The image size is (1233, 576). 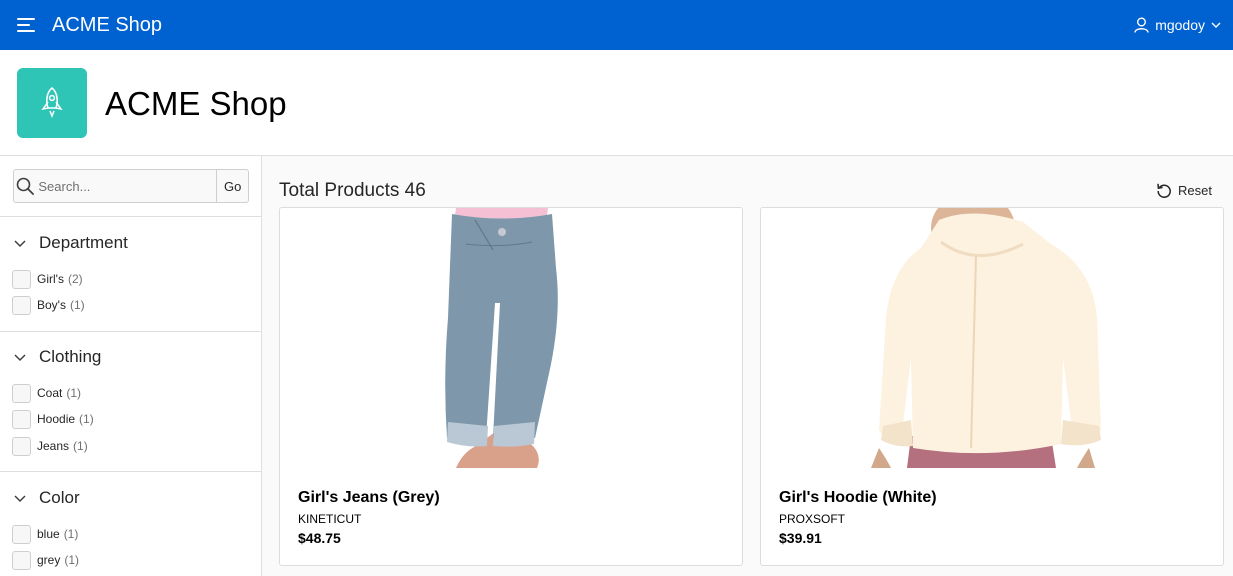 What do you see at coordinates (50, 393) in the screenshot?
I see `option-label: Coat` at bounding box center [50, 393].